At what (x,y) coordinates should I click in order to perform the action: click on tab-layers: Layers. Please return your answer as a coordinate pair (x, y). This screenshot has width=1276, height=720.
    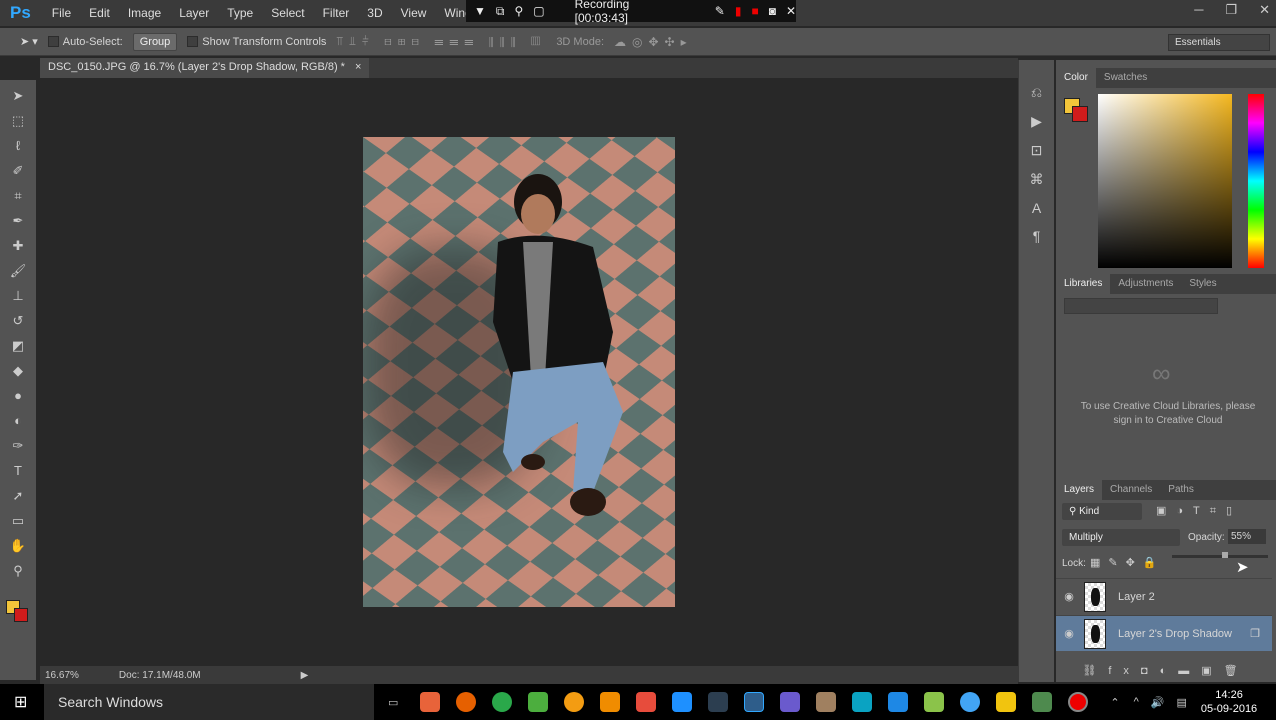
    Looking at the image, I should click on (1079, 490).